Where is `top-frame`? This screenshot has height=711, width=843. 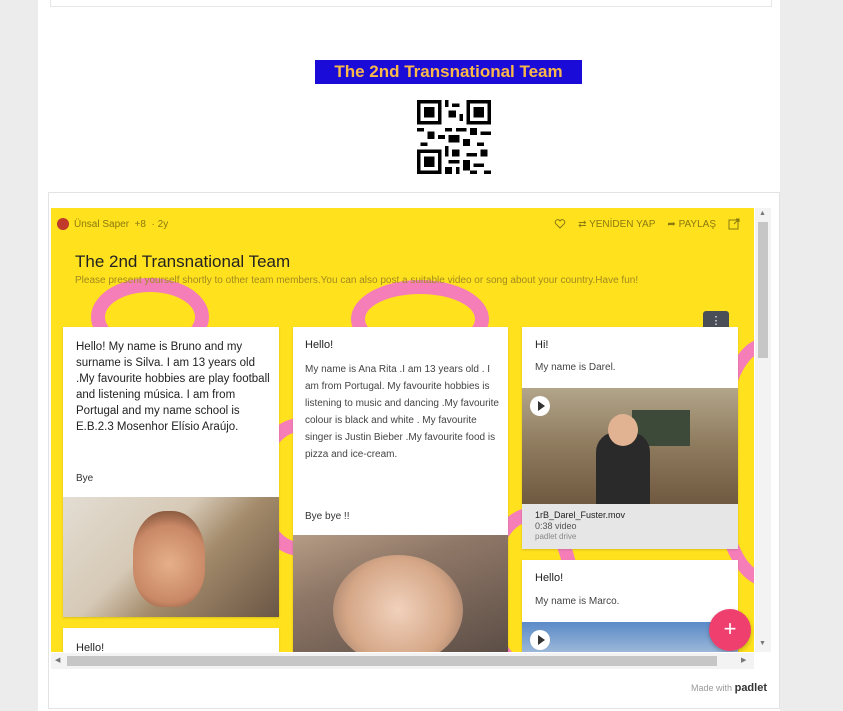 top-frame is located at coordinates (411, 3).